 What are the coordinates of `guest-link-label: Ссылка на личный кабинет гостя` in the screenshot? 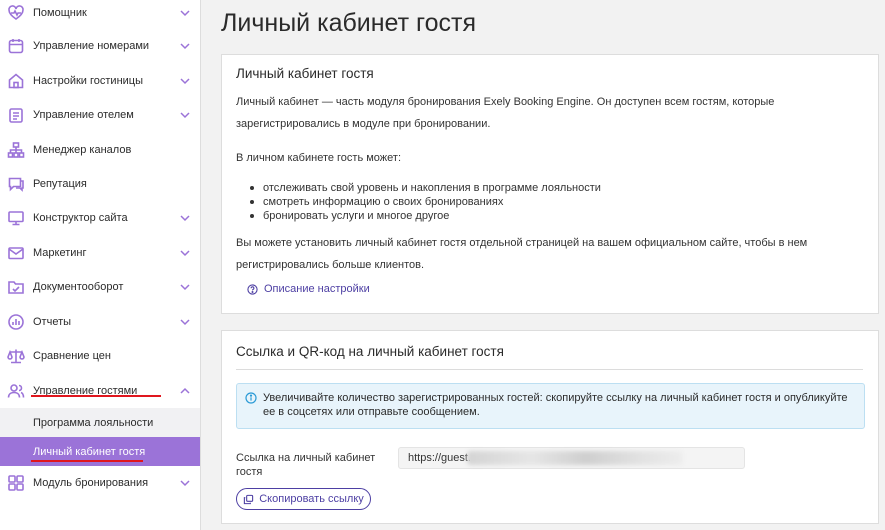 It's located at (306, 465).